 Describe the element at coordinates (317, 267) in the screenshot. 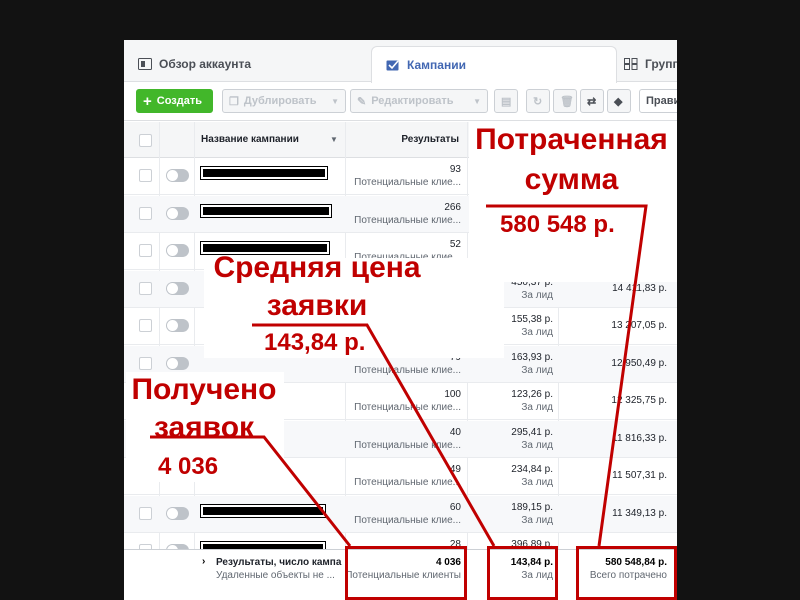

I see `annotation-cpa-title-1: Средняя цена` at that location.